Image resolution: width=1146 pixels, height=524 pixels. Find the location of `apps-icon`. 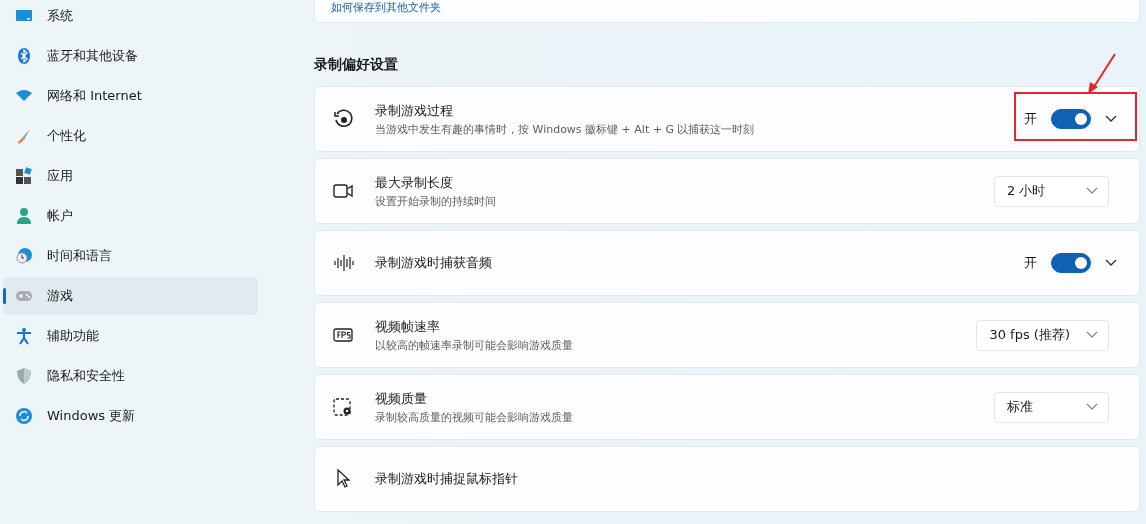

apps-icon is located at coordinates (24, 176).